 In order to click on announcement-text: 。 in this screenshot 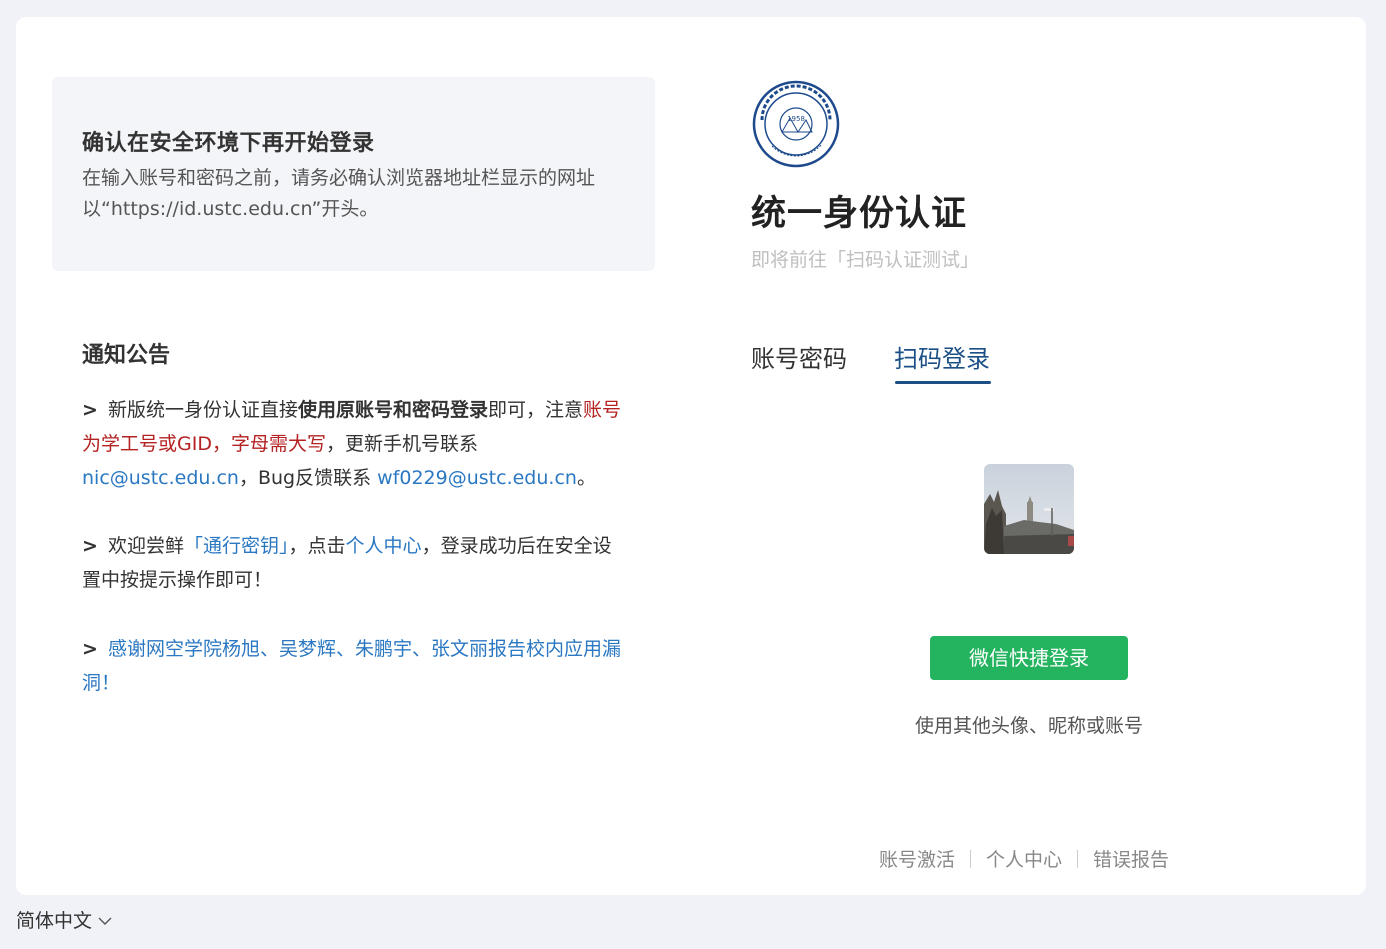, I will do `click(586, 478)`.